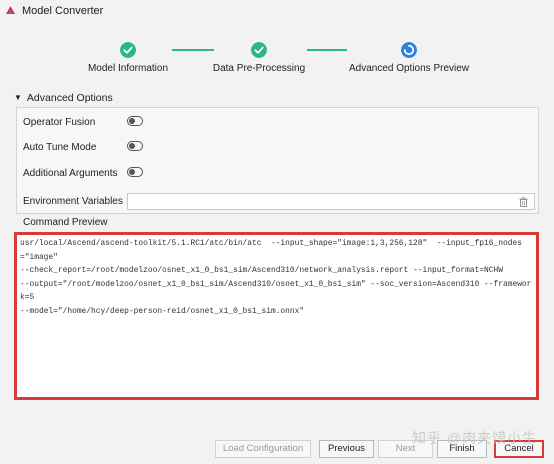  I want to click on auto-tune-mode-label: Auto Tune Mode, so click(60, 147).